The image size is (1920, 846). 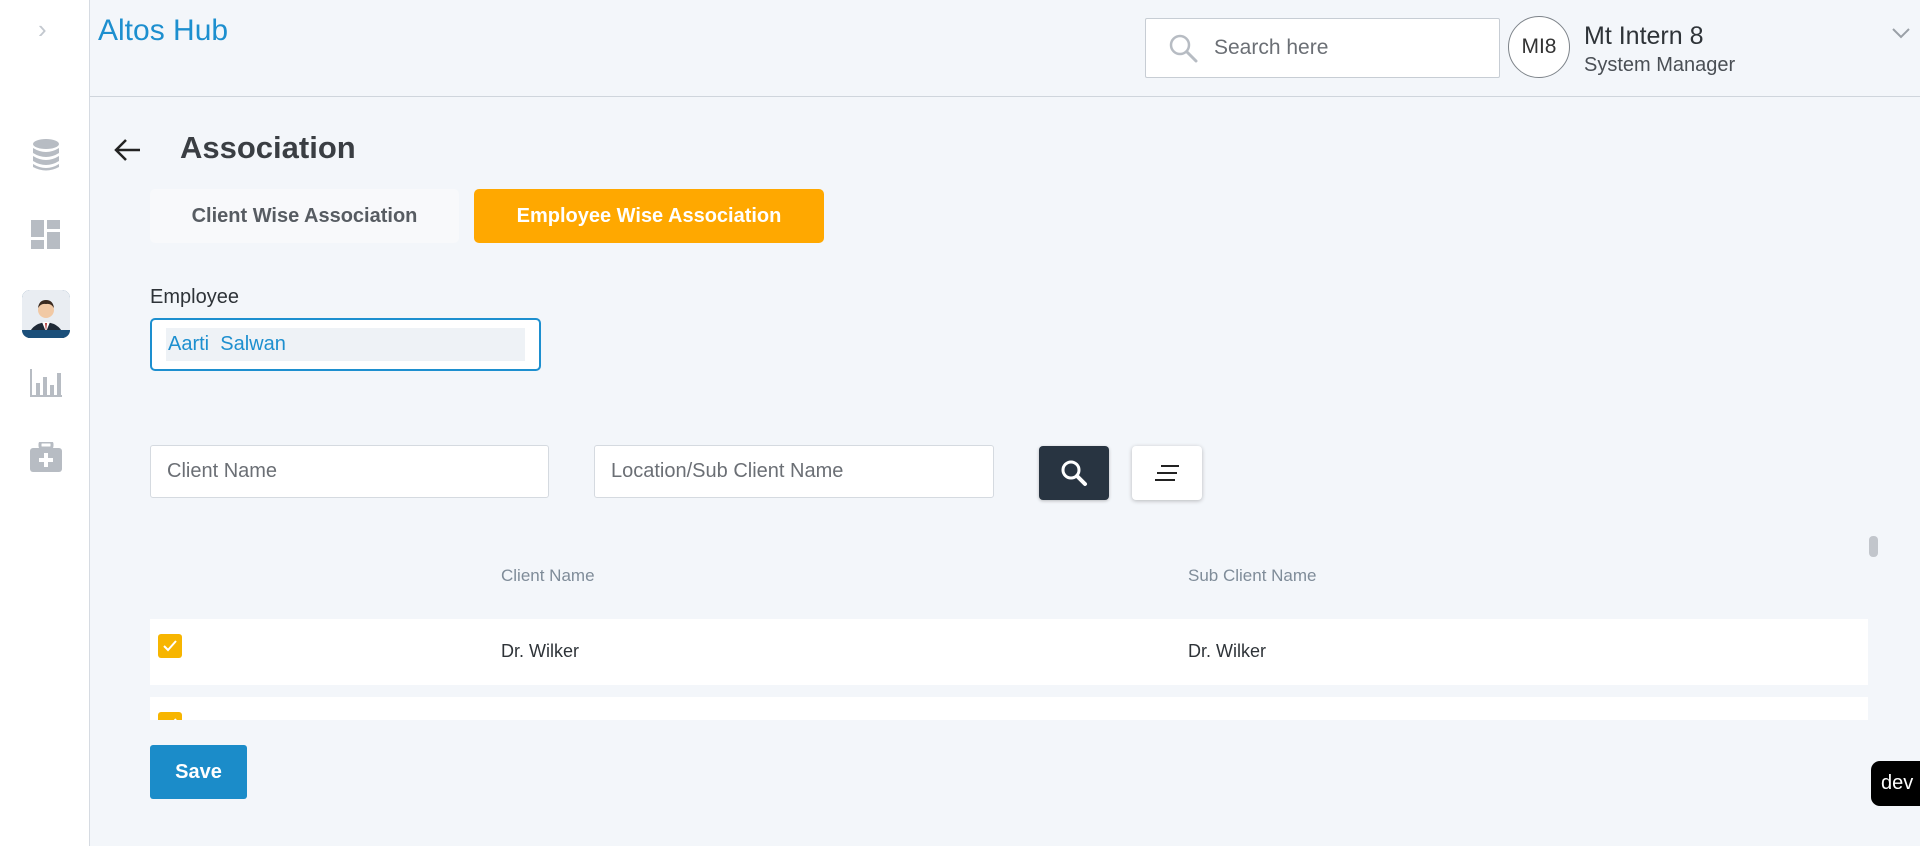 What do you see at coordinates (304, 216) in the screenshot?
I see `tab-client-wise-association: Client Wise Association` at bounding box center [304, 216].